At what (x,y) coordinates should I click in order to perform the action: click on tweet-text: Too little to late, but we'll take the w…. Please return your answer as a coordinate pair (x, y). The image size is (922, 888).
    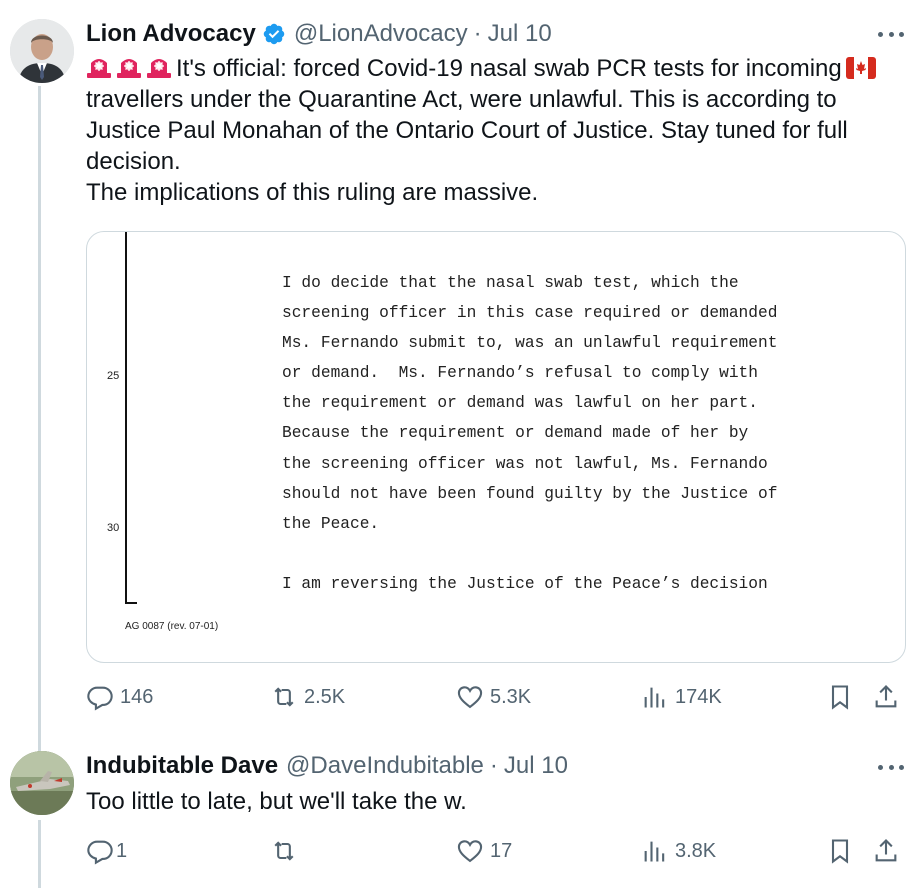
    Looking at the image, I should click on (276, 801).